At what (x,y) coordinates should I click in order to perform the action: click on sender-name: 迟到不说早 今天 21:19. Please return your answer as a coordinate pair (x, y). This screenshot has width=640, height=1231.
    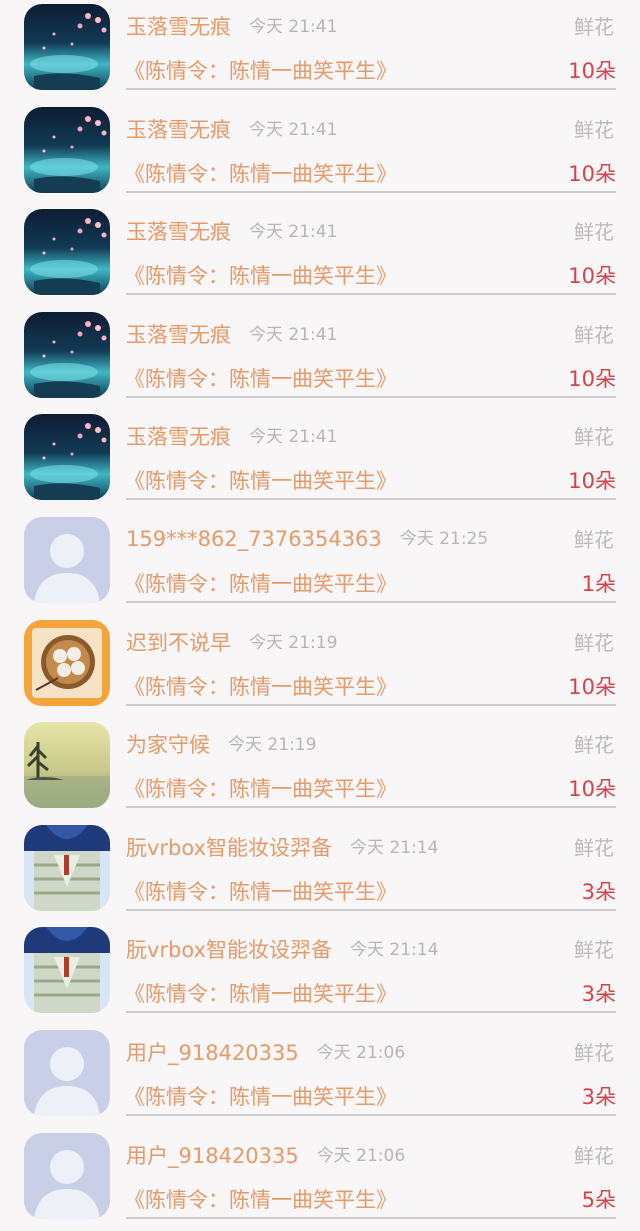
    Looking at the image, I should click on (231, 642).